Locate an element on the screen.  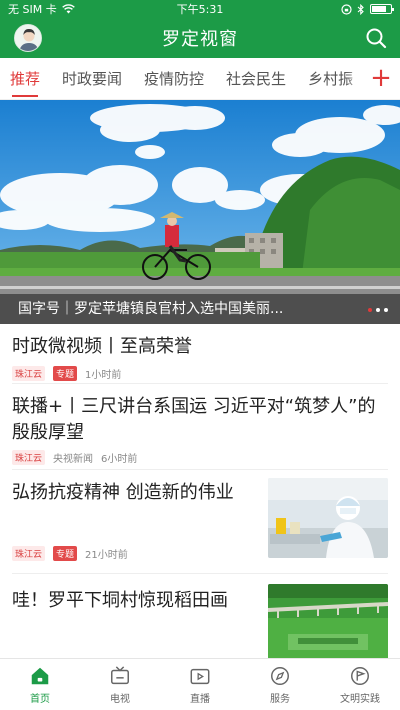
rice-field-image is located at coordinates (328, 624).